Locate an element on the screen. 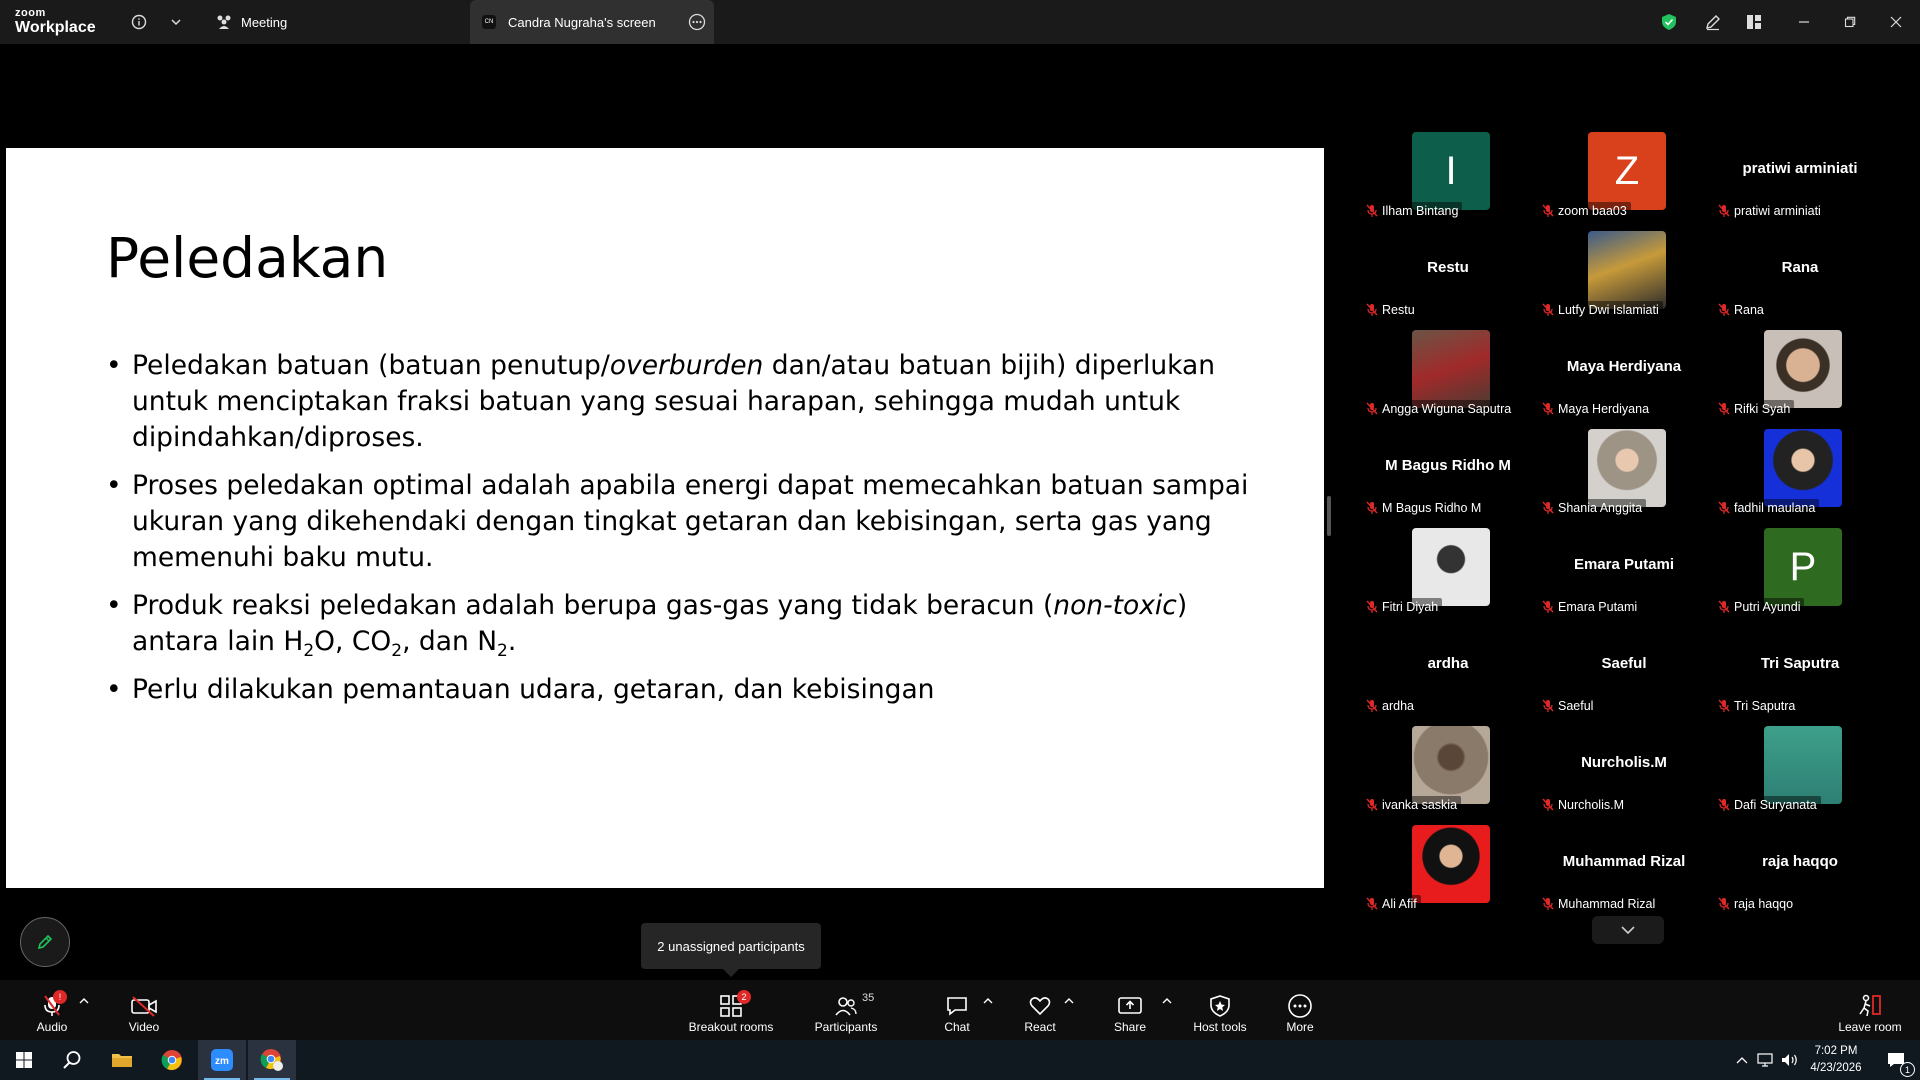 The height and width of the screenshot is (1080, 1920). participant-tile: Rana Rana is located at coordinates (1800, 278).